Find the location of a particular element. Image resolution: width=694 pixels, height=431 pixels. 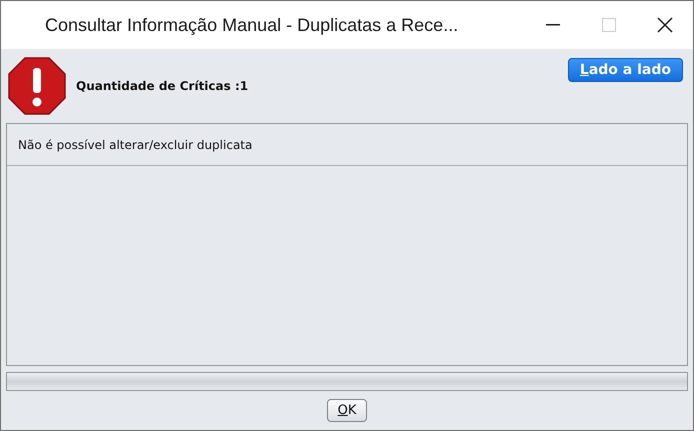

ok-button: OK is located at coordinates (347, 410).